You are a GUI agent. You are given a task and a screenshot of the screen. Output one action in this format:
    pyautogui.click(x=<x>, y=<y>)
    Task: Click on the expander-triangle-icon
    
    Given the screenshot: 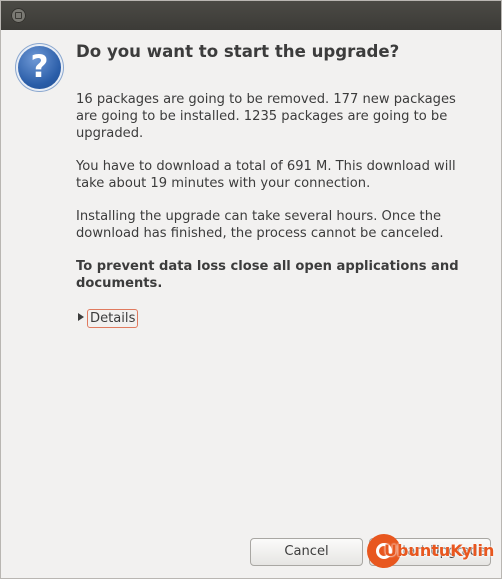 What is the action you would take?
    pyautogui.click(x=81, y=317)
    